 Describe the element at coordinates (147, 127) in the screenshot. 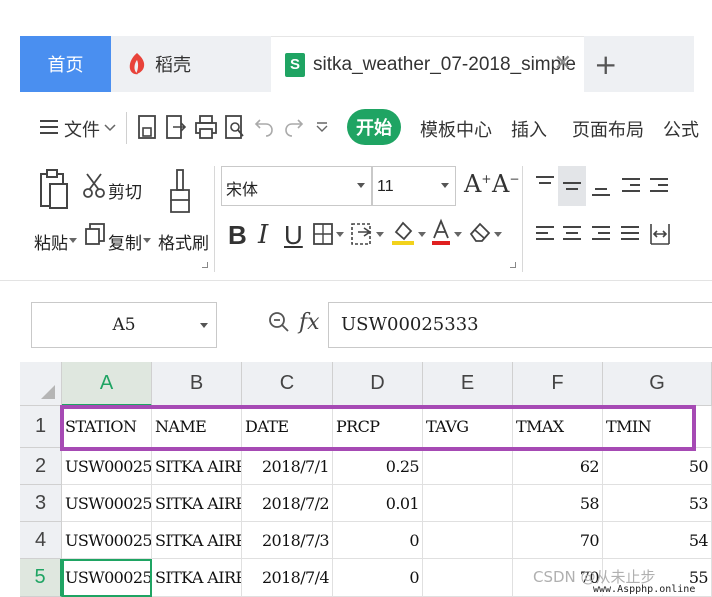

I see `save-icon` at that location.